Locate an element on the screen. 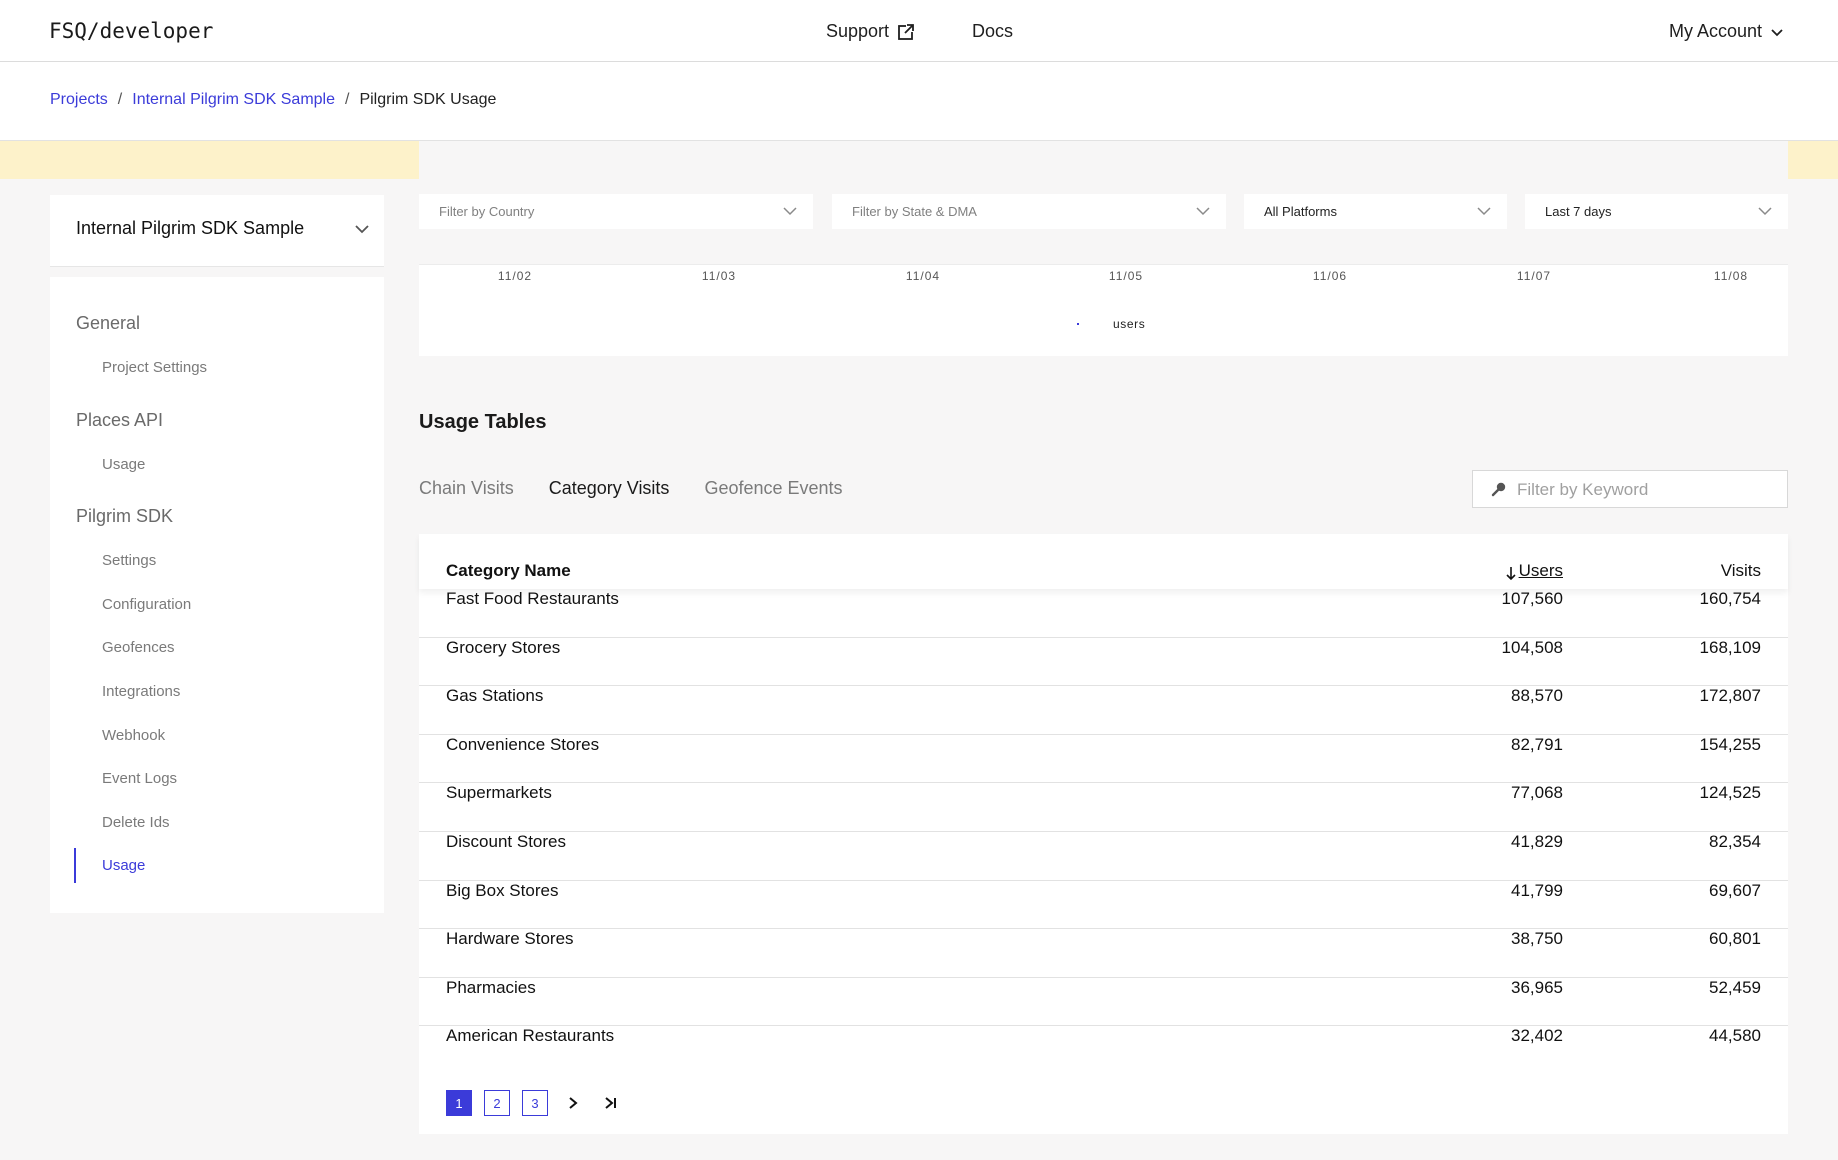  x-tick-label: 11/08 is located at coordinates (1731, 276).